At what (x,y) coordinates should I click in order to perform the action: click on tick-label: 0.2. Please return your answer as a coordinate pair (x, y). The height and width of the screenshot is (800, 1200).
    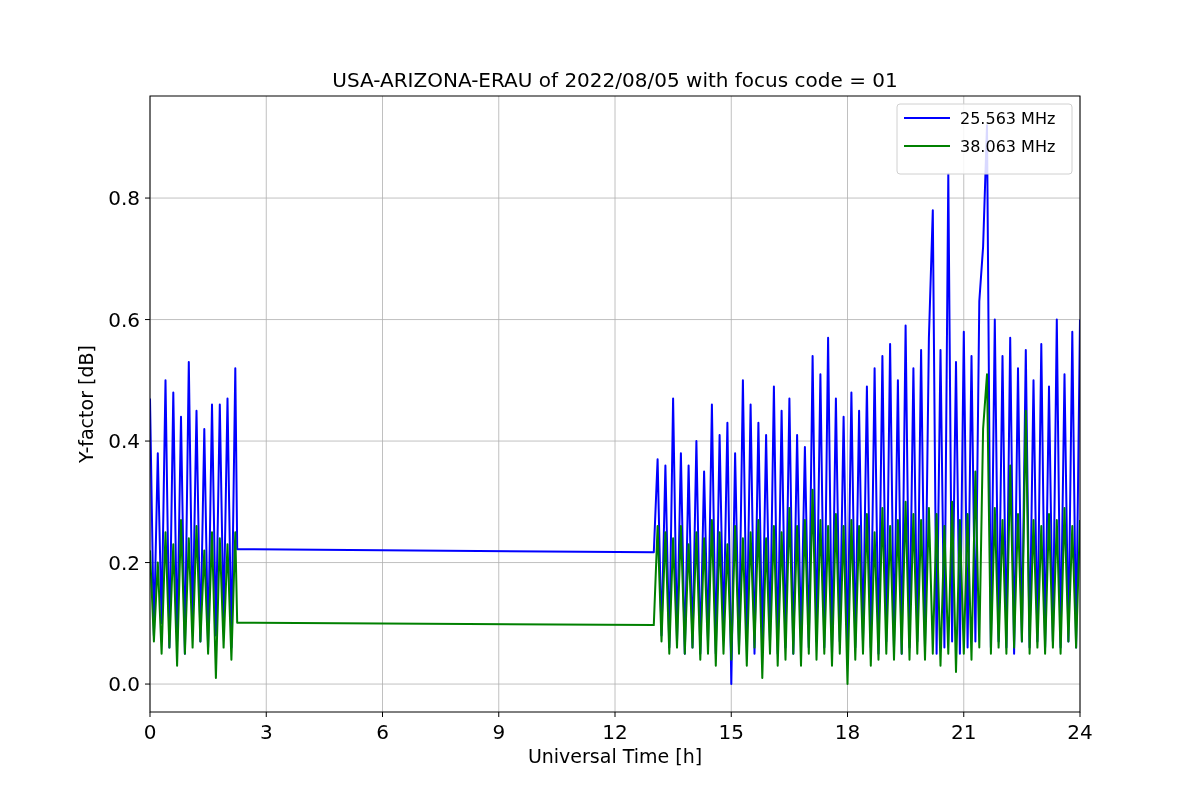
    Looking at the image, I should click on (124, 562).